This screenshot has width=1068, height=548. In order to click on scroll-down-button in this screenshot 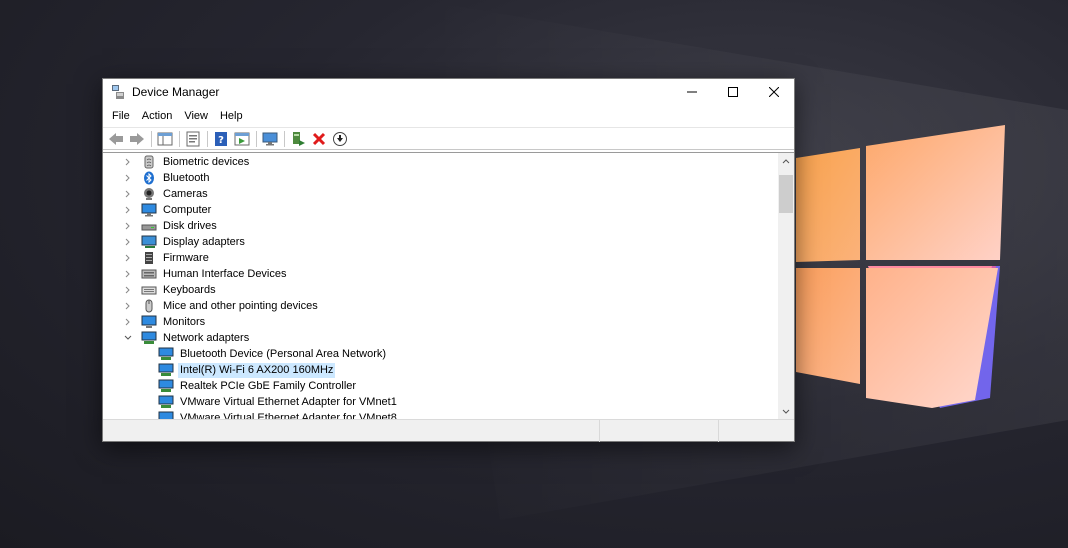, I will do `click(786, 411)`.